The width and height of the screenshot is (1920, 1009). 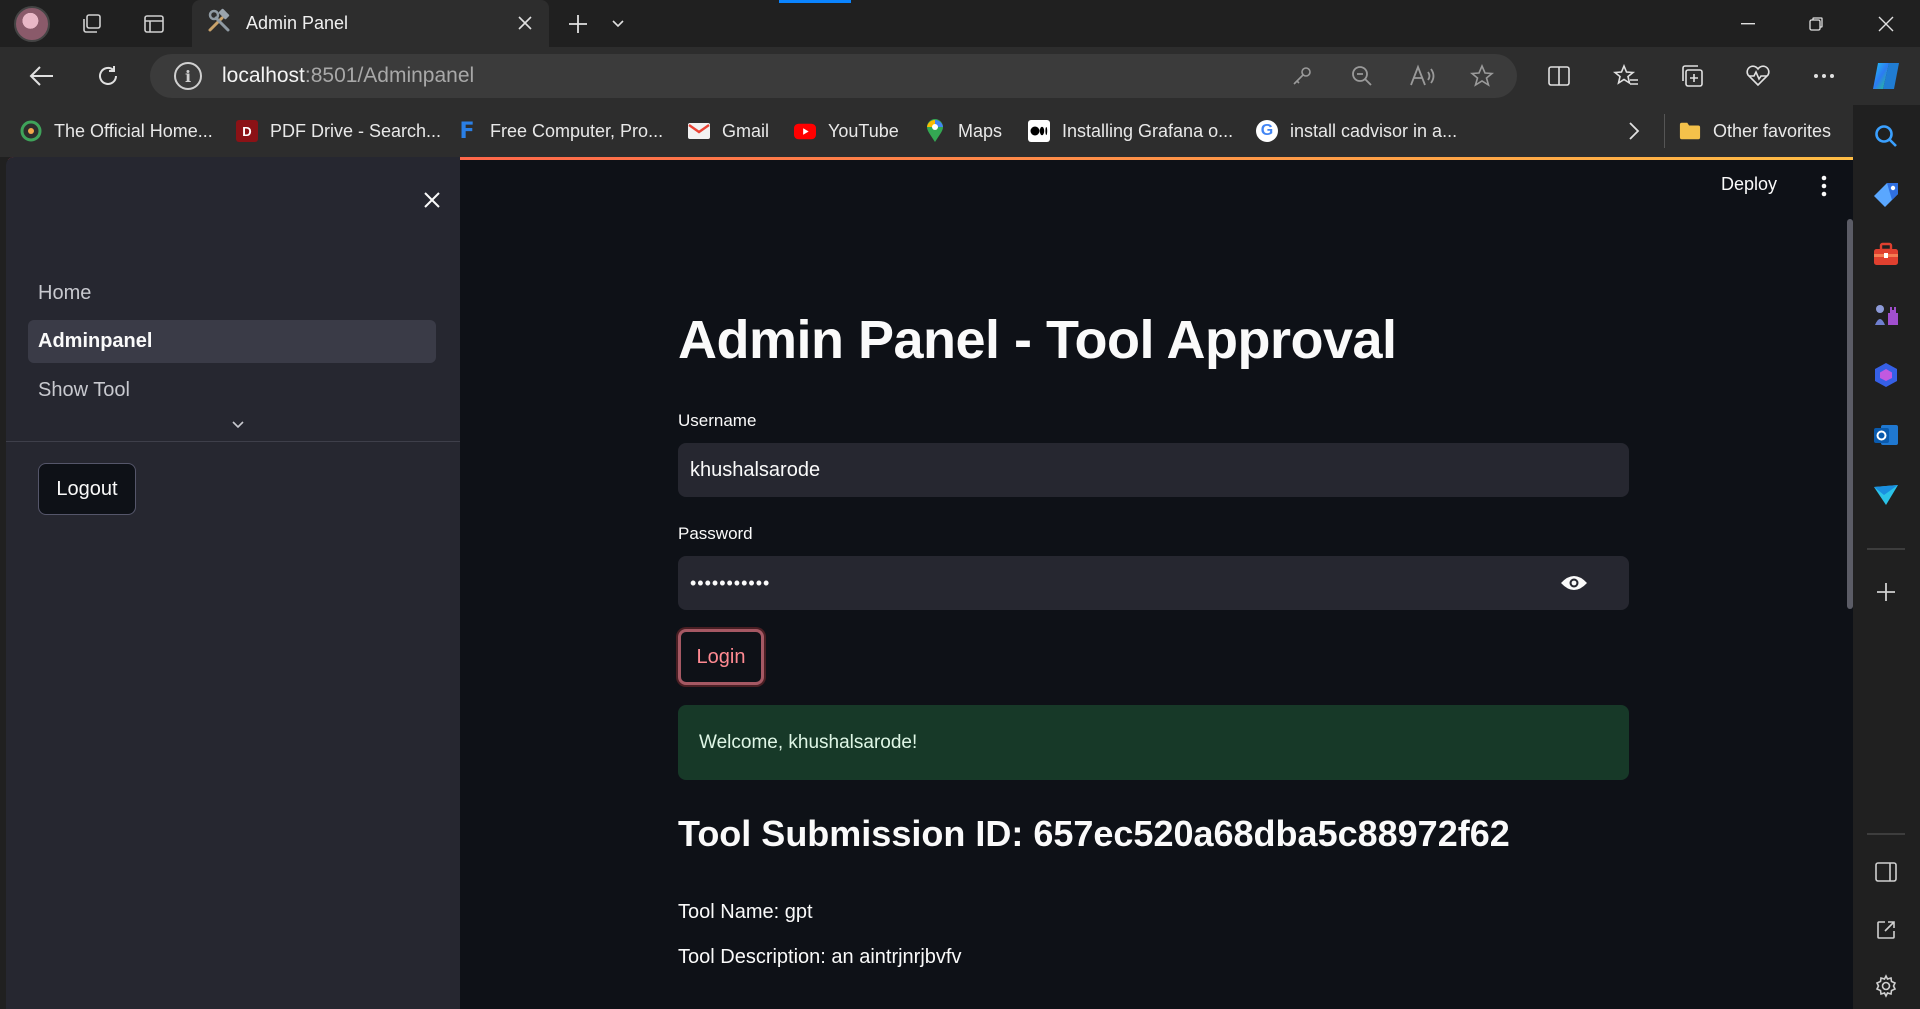 What do you see at coordinates (525, 23) in the screenshot?
I see `close-tab-icon` at bounding box center [525, 23].